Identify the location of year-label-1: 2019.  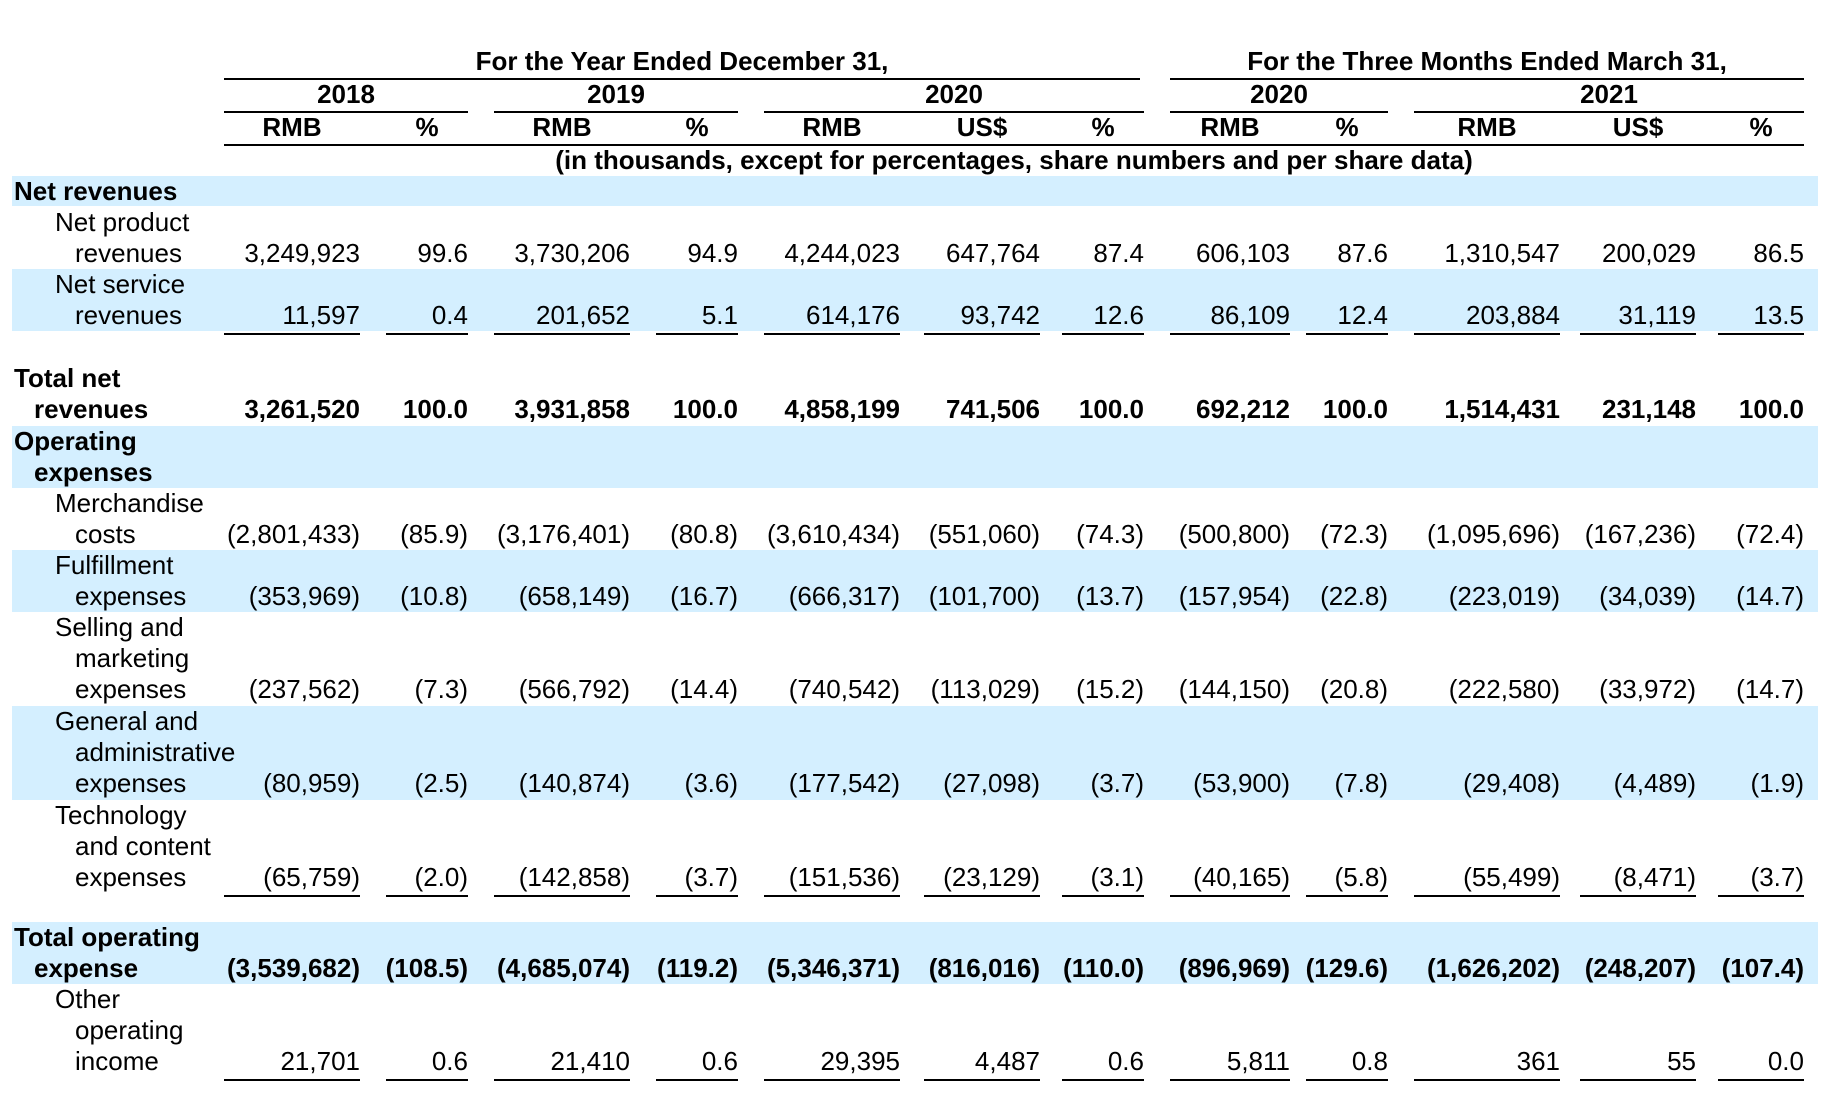
(616, 94).